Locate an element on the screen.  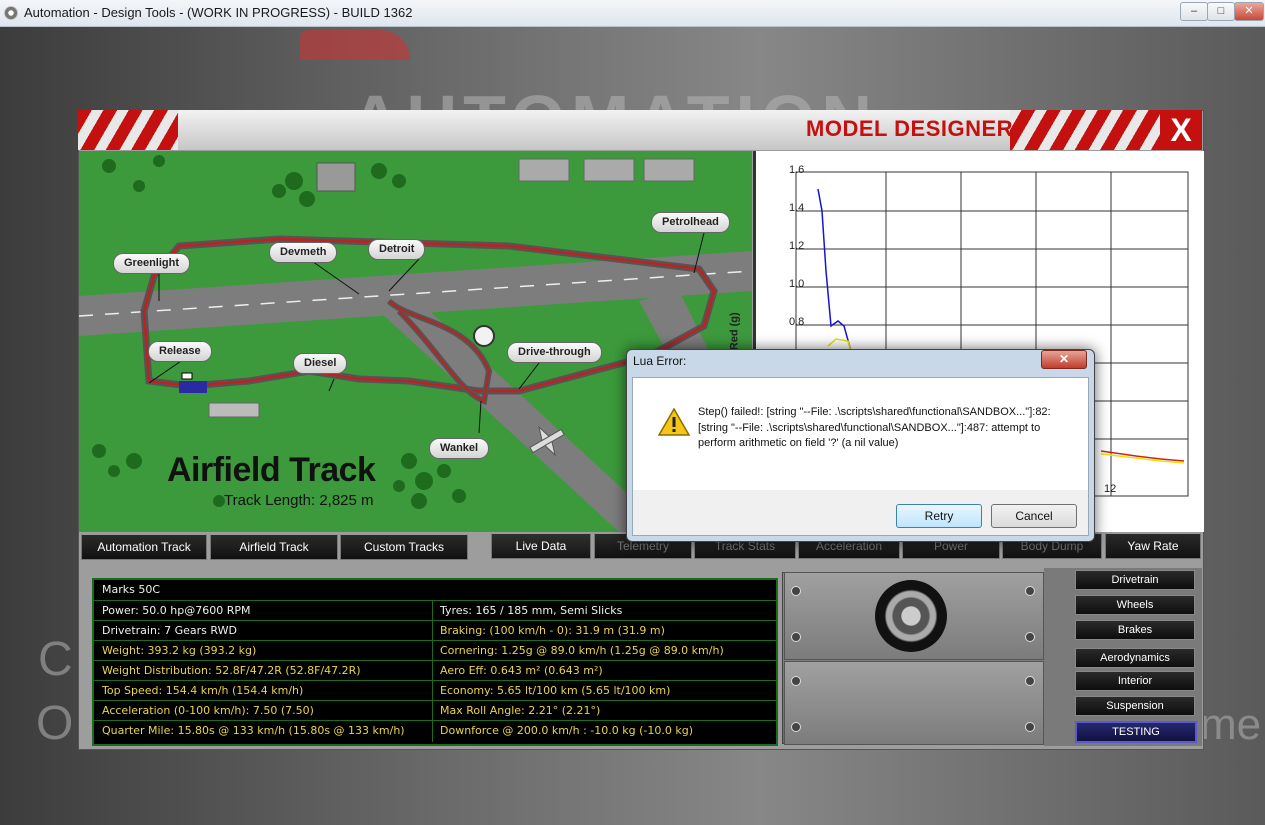
stat-left: Top Speed: 154.4 km/h (154.4 km/h) is located at coordinates (203, 690).